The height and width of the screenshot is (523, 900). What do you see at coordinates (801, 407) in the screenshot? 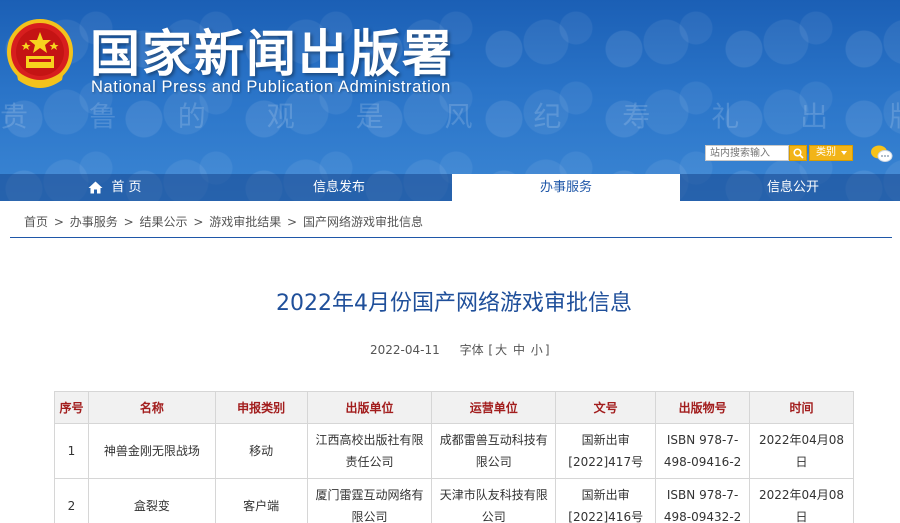
I see `column-header: 时间` at bounding box center [801, 407].